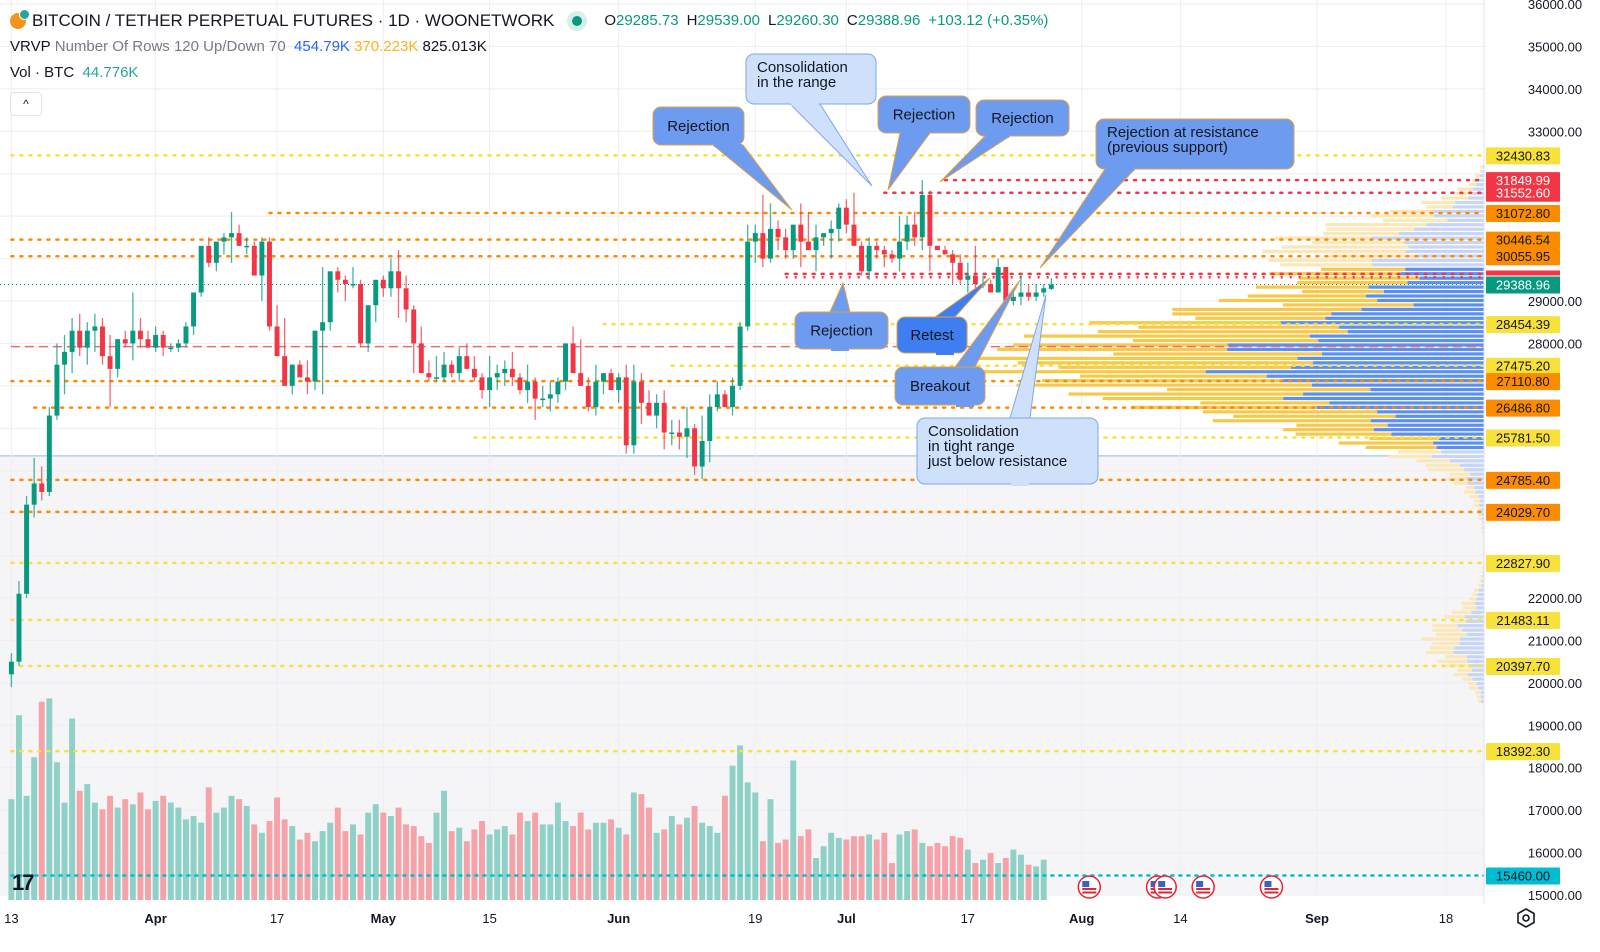  I want to click on last-price-label-text: 29388.96, so click(1523, 284).